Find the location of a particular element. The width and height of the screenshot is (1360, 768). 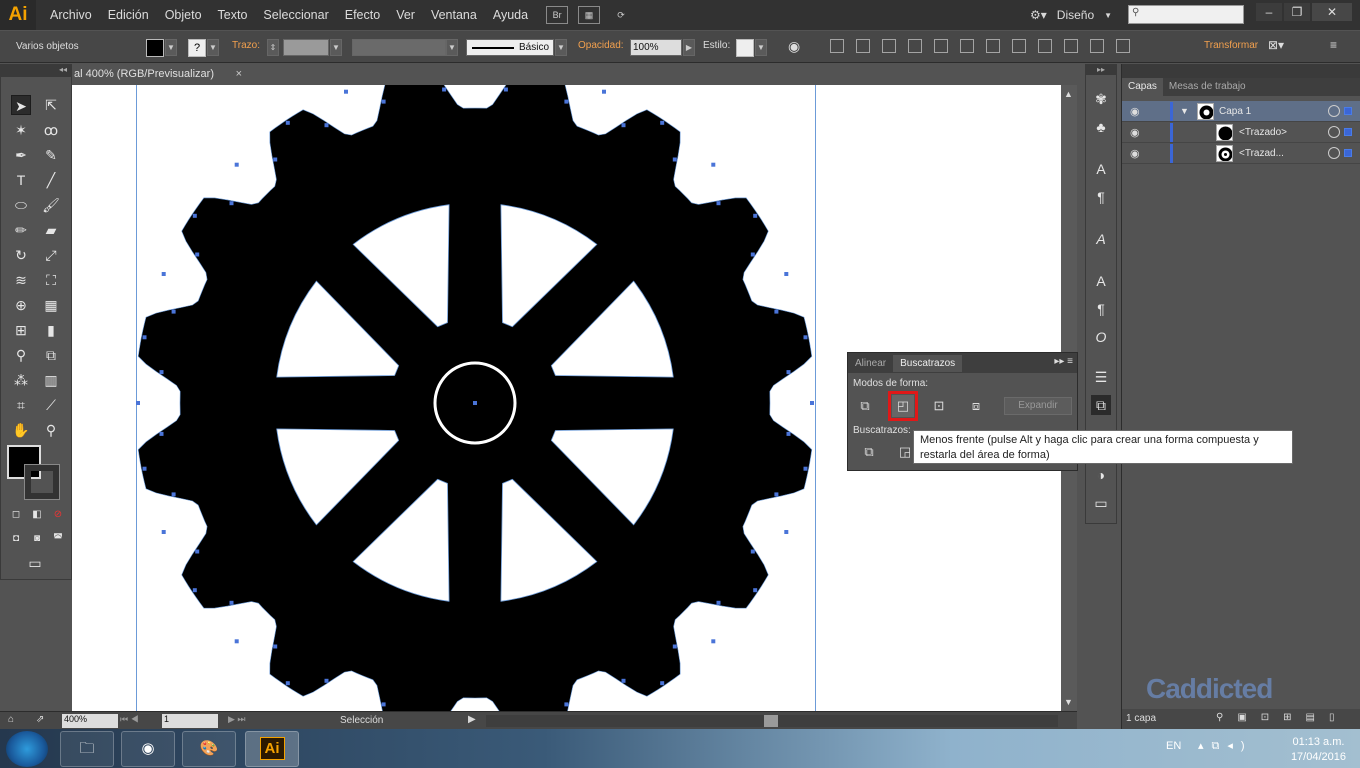

line-tool-icon: ╱ is located at coordinates (51, 180).